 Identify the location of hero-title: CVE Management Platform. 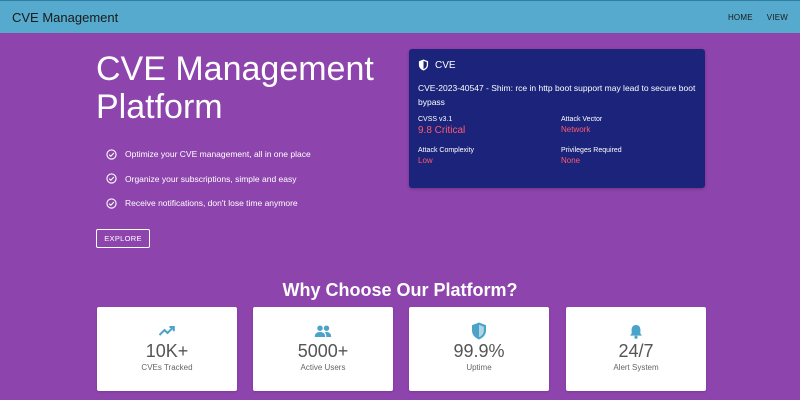
(235, 88).